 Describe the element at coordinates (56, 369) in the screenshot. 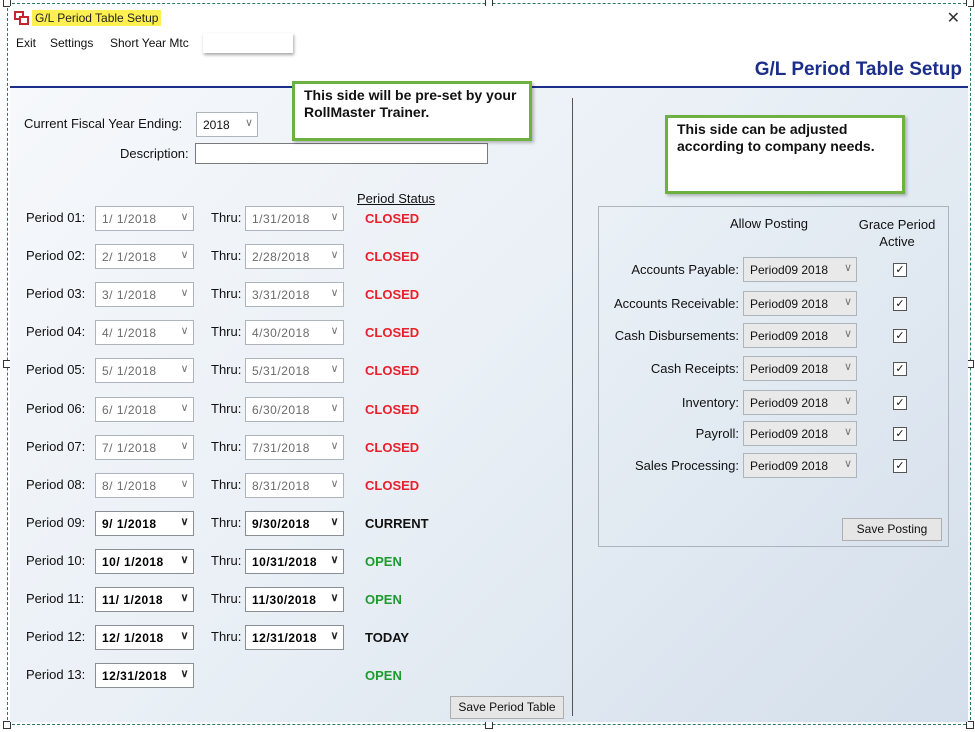

I see `period-label: Period 05:` at that location.